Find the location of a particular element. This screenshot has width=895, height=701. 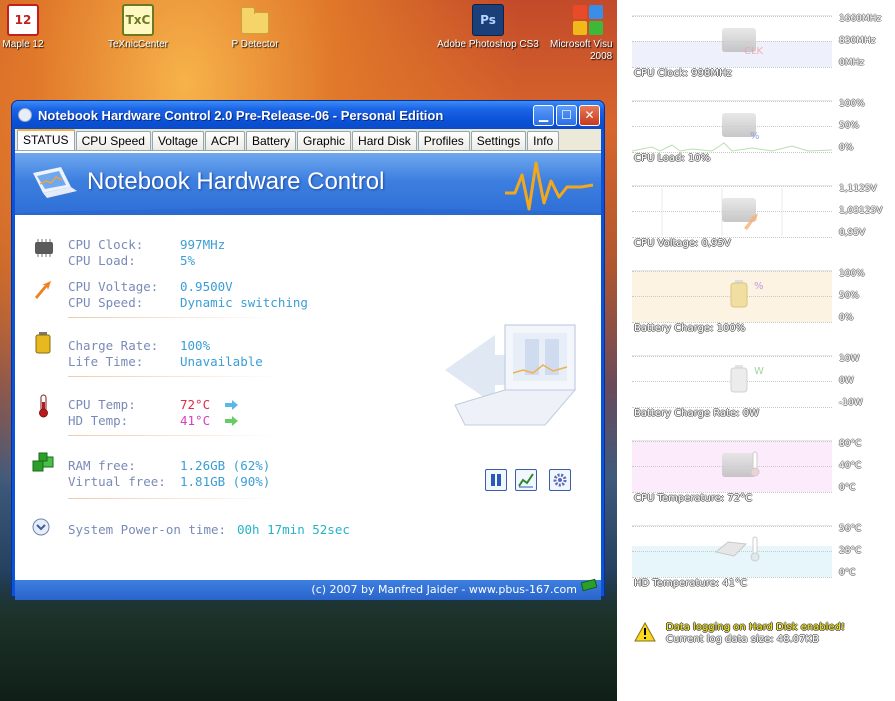

graph-icon is located at coordinates (526, 480).